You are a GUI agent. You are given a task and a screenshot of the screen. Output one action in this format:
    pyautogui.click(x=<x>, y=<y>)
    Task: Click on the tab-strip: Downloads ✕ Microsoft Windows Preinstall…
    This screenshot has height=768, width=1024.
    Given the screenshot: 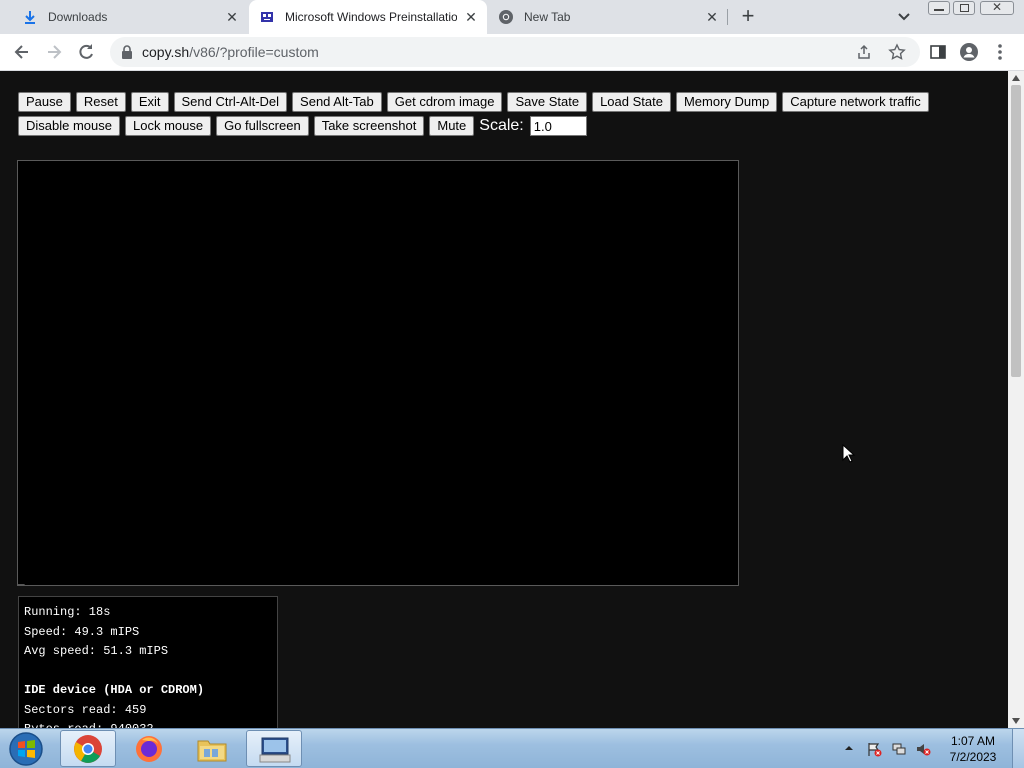 What is the action you would take?
    pyautogui.click(x=512, y=17)
    